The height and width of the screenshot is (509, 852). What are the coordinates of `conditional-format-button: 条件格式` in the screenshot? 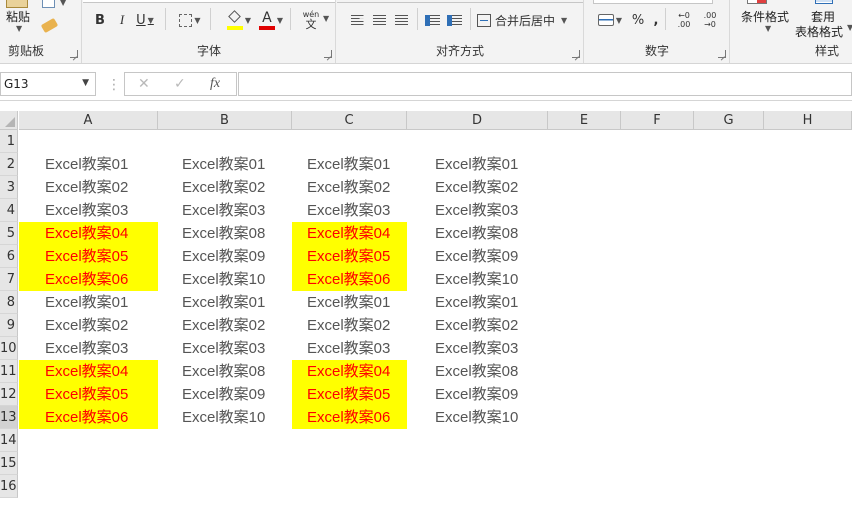 It's located at (765, 16).